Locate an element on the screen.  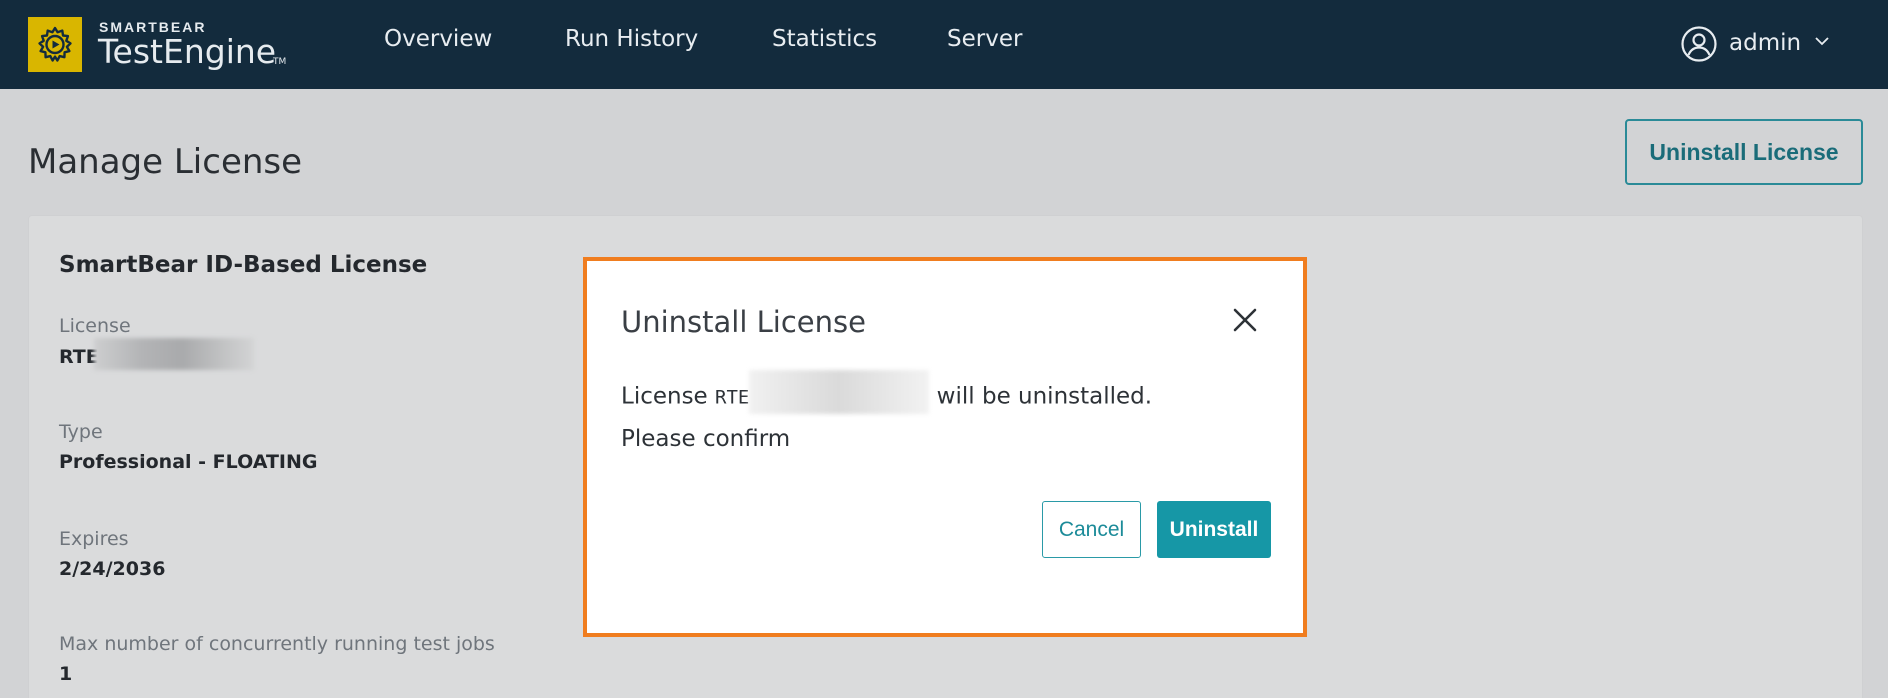
dialog-message: License RTE will be uninstalled. is located at coordinates (887, 392).